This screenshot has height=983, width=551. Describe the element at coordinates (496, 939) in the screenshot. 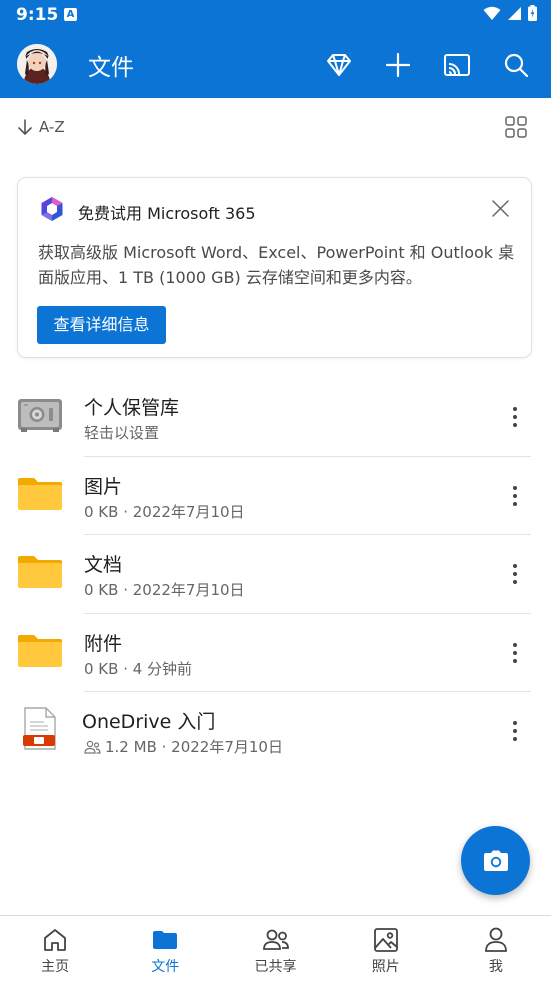

I see `me-person-icon` at that location.